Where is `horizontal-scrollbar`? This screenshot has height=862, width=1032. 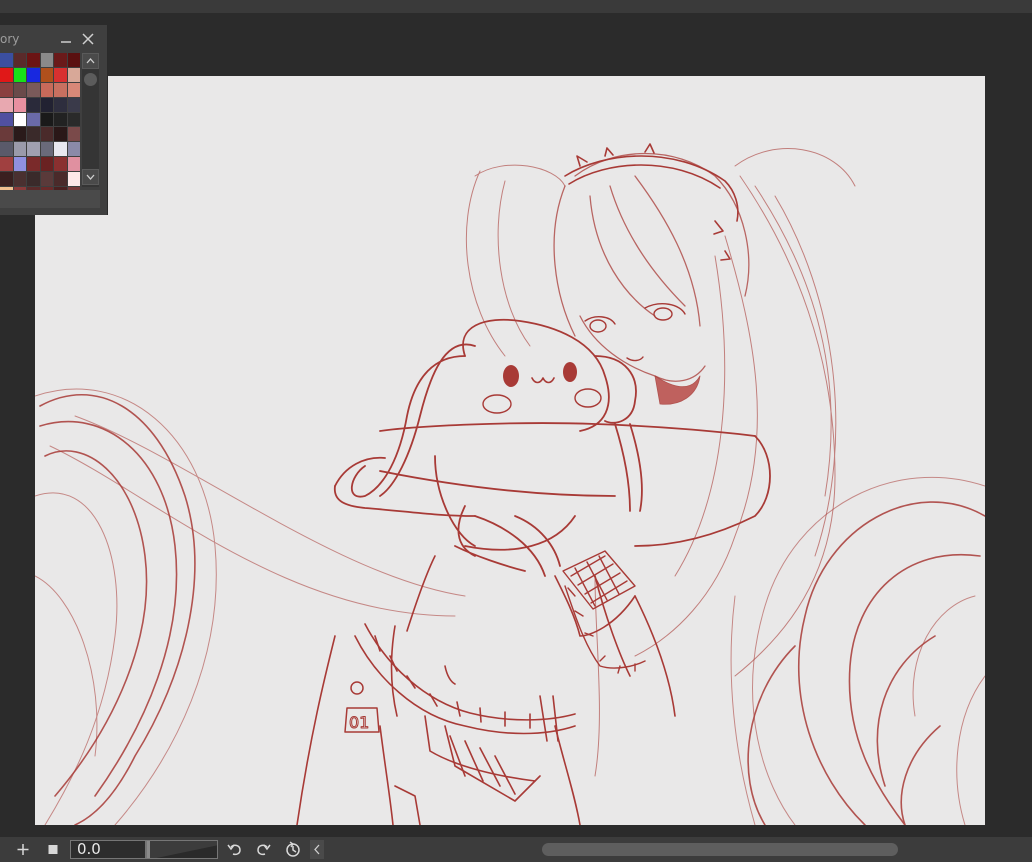
horizontal-scrollbar is located at coordinates (679, 849).